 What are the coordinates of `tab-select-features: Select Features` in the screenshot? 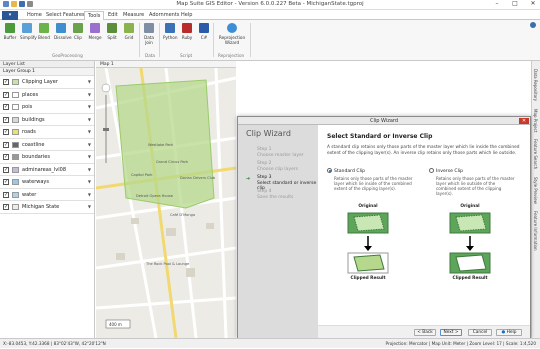 It's located at (65, 15).